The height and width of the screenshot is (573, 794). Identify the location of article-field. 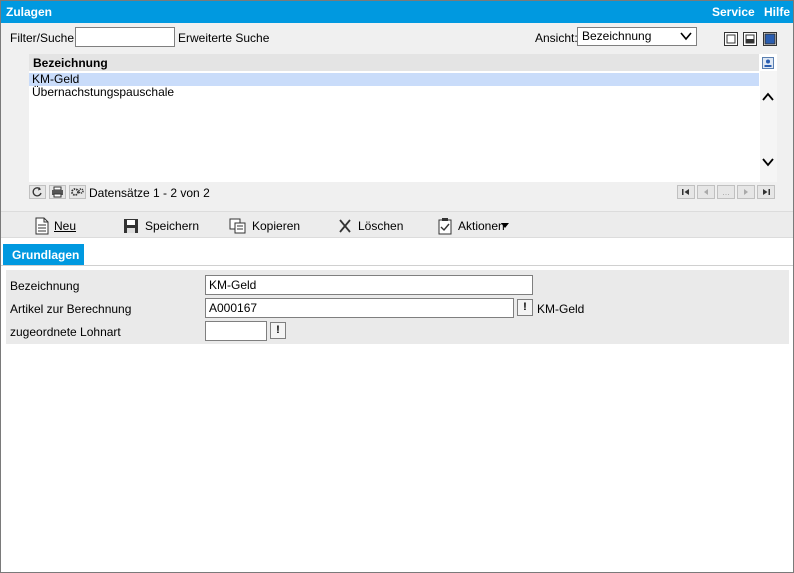
(359, 308).